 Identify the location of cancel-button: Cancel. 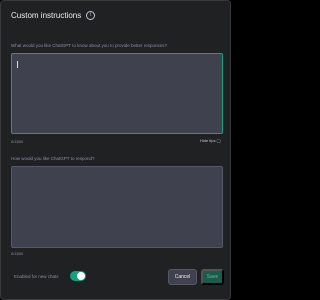
(182, 277).